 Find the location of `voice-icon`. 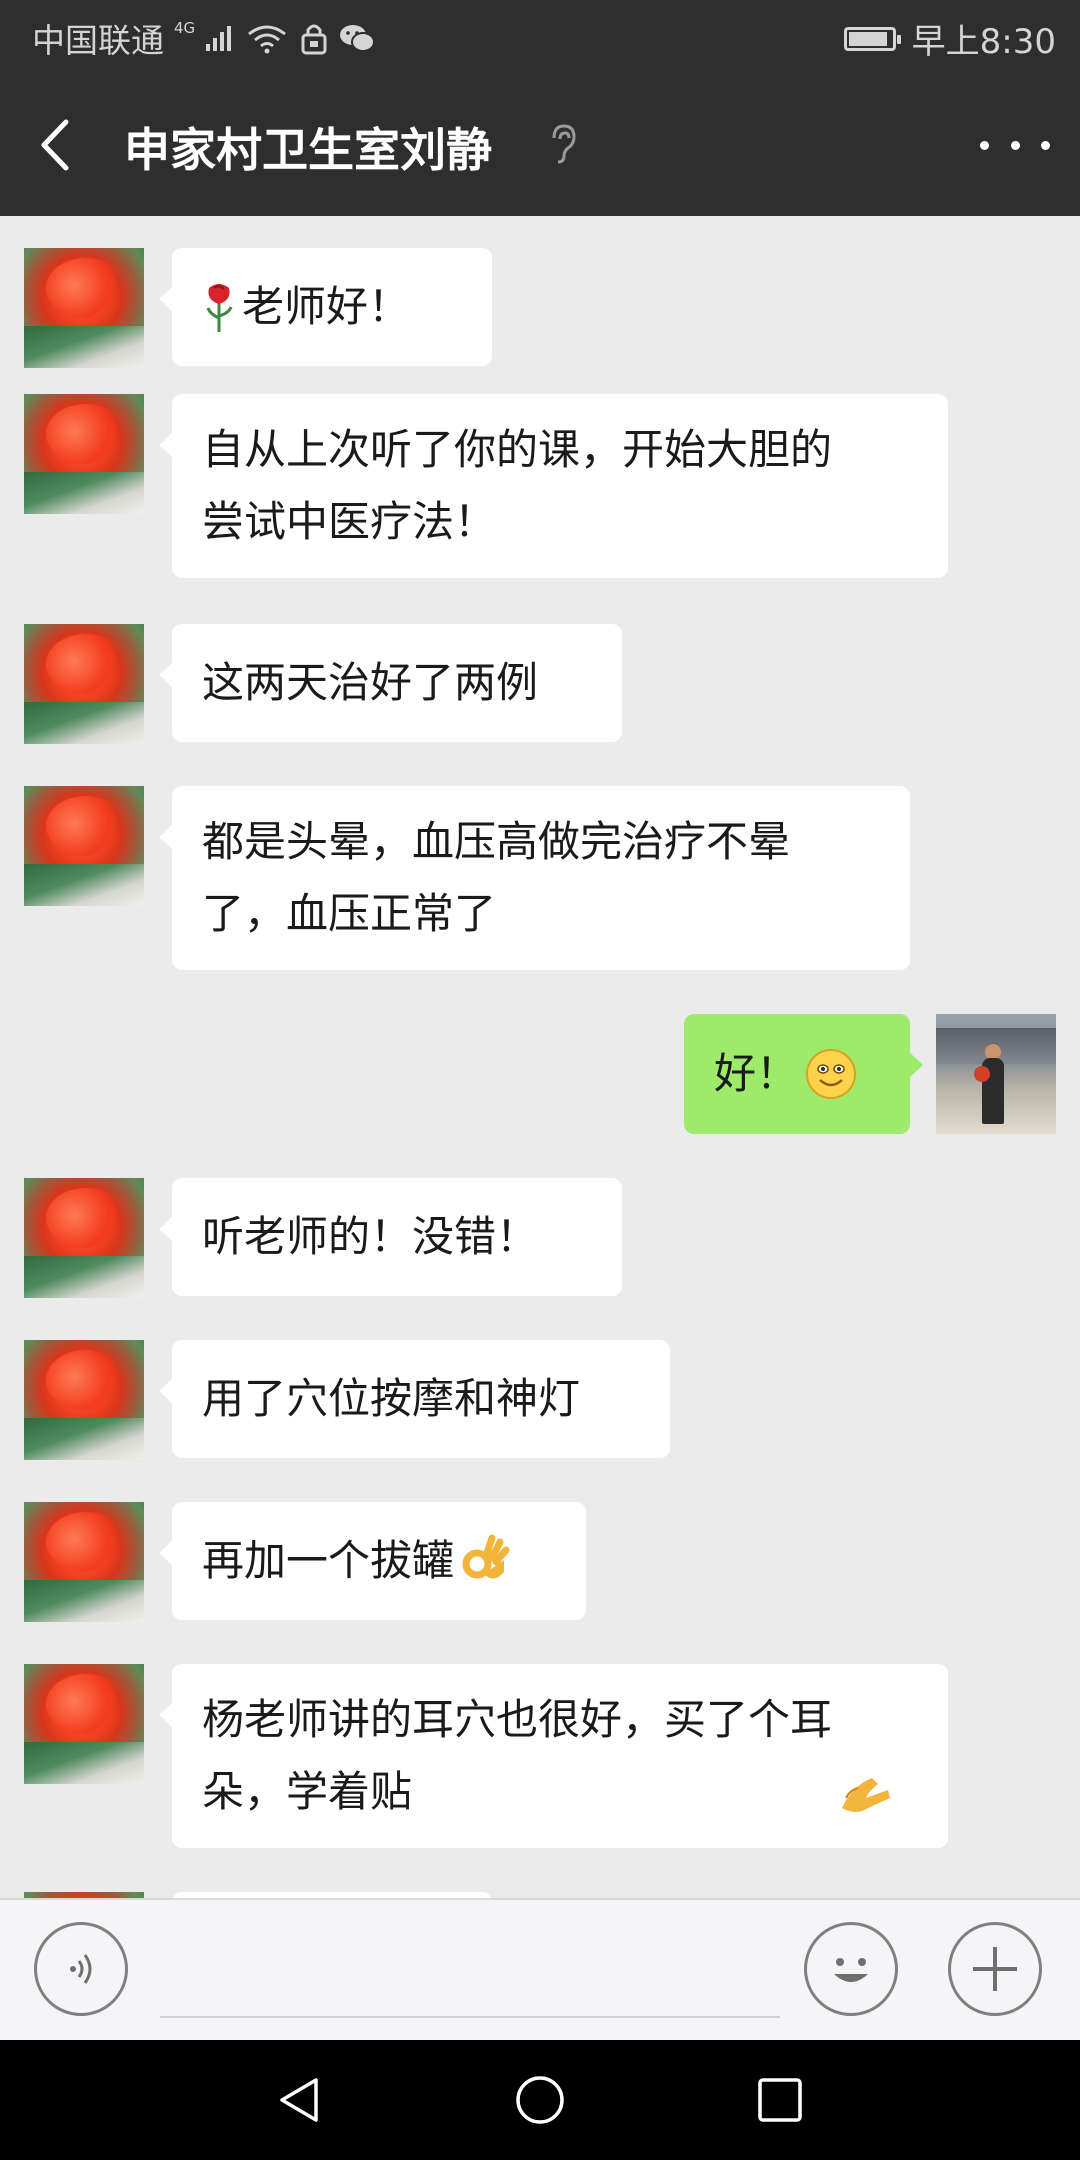

voice-icon is located at coordinates (81, 1969).